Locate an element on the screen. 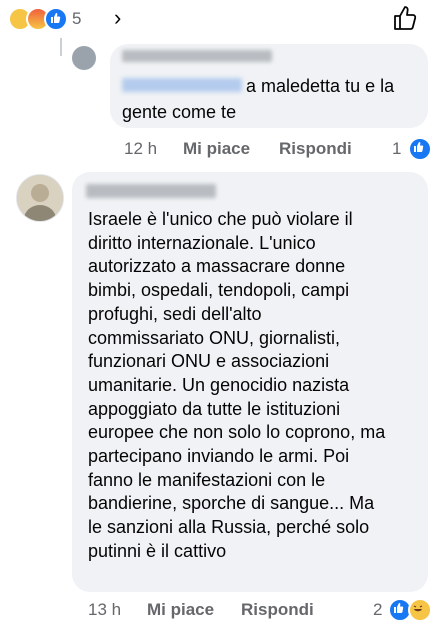 The width and height of the screenshot is (441, 632). reply-text-line: gente come te is located at coordinates (179, 112).